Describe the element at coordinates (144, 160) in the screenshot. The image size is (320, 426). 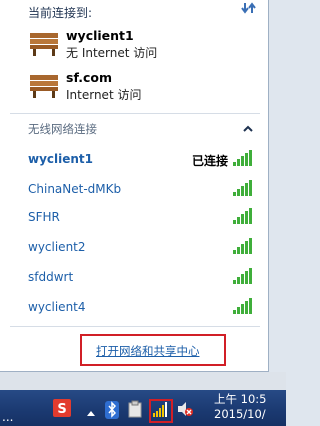
I see `wireless-network-item: wyclient1 已连接` at that location.